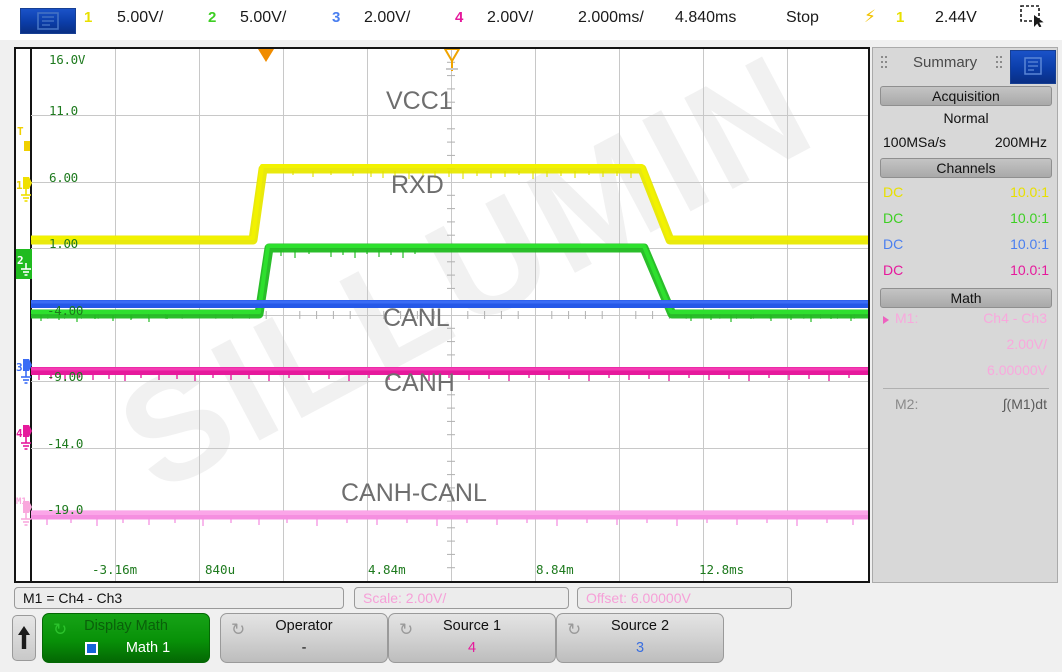 The image size is (1062, 672). I want to click on math-m2-label: M2:, so click(907, 404).